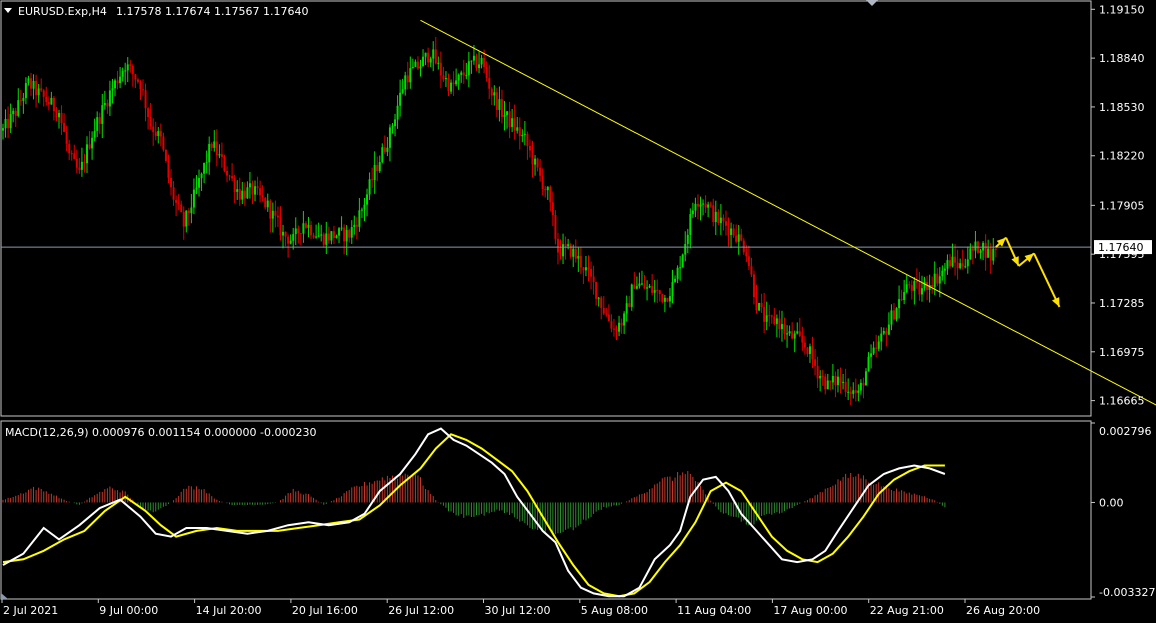  I want to click on price-tick-label: 1.16975, so click(1122, 352).